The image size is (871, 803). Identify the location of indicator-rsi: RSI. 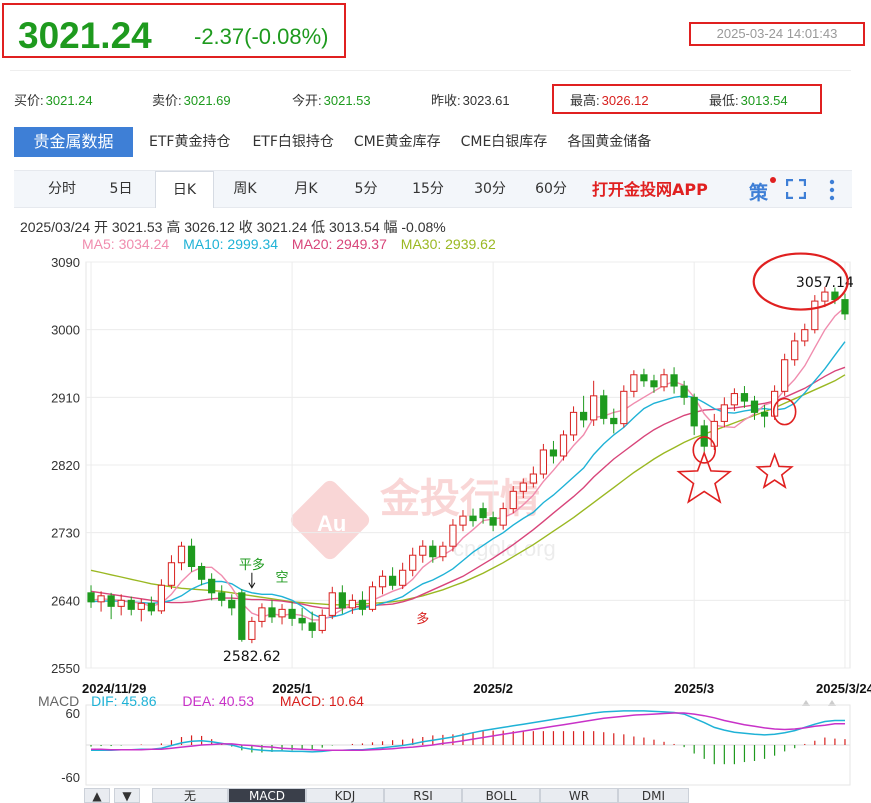
(423, 795).